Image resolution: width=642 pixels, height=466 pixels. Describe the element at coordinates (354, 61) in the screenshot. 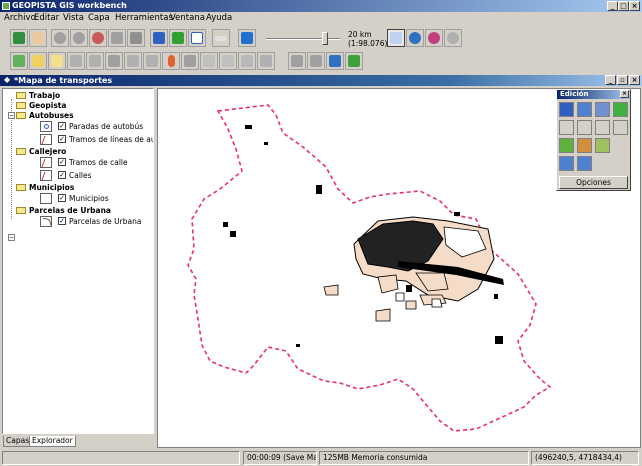

I see `plugin-4-button` at that location.